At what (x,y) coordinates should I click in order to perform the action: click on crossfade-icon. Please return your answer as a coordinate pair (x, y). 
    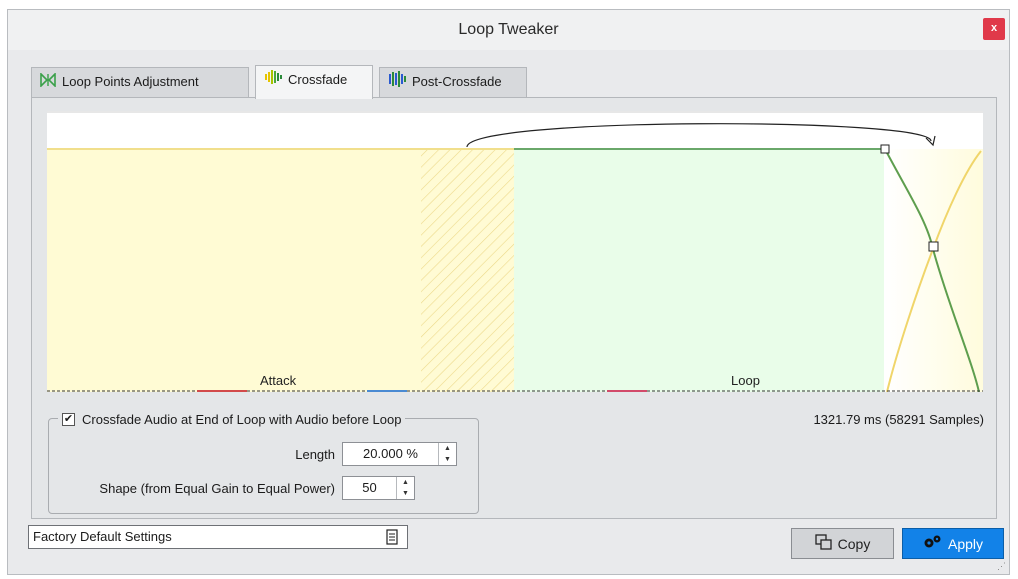
    Looking at the image, I should click on (273, 81).